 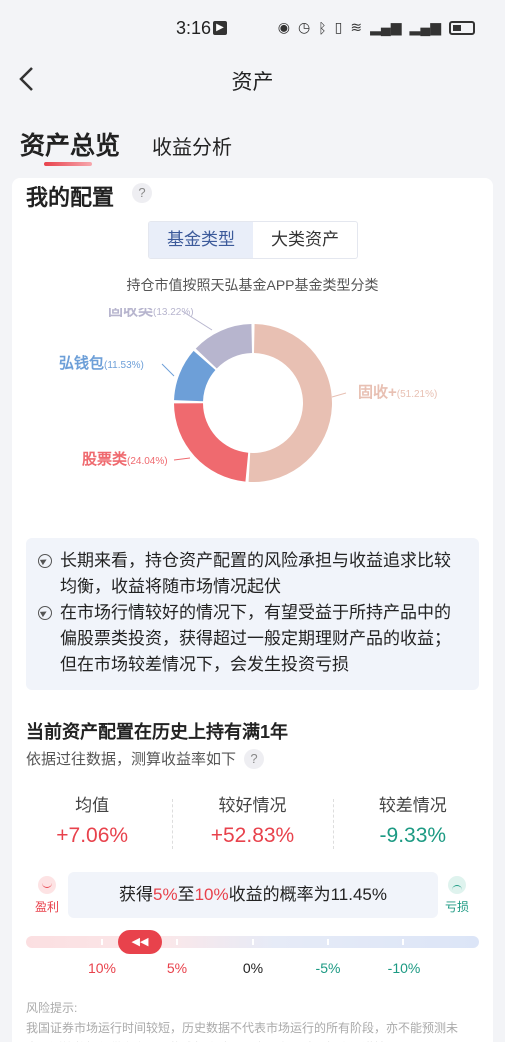 What do you see at coordinates (356, 27) in the screenshot?
I see `wifi-icon: ≋` at bounding box center [356, 27].